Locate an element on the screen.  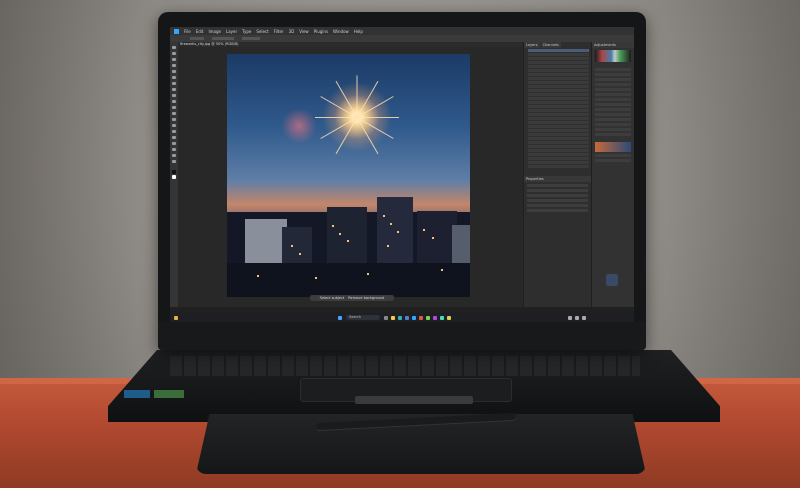
photoshop-taskbar-icon is located at coordinates (414, 318).